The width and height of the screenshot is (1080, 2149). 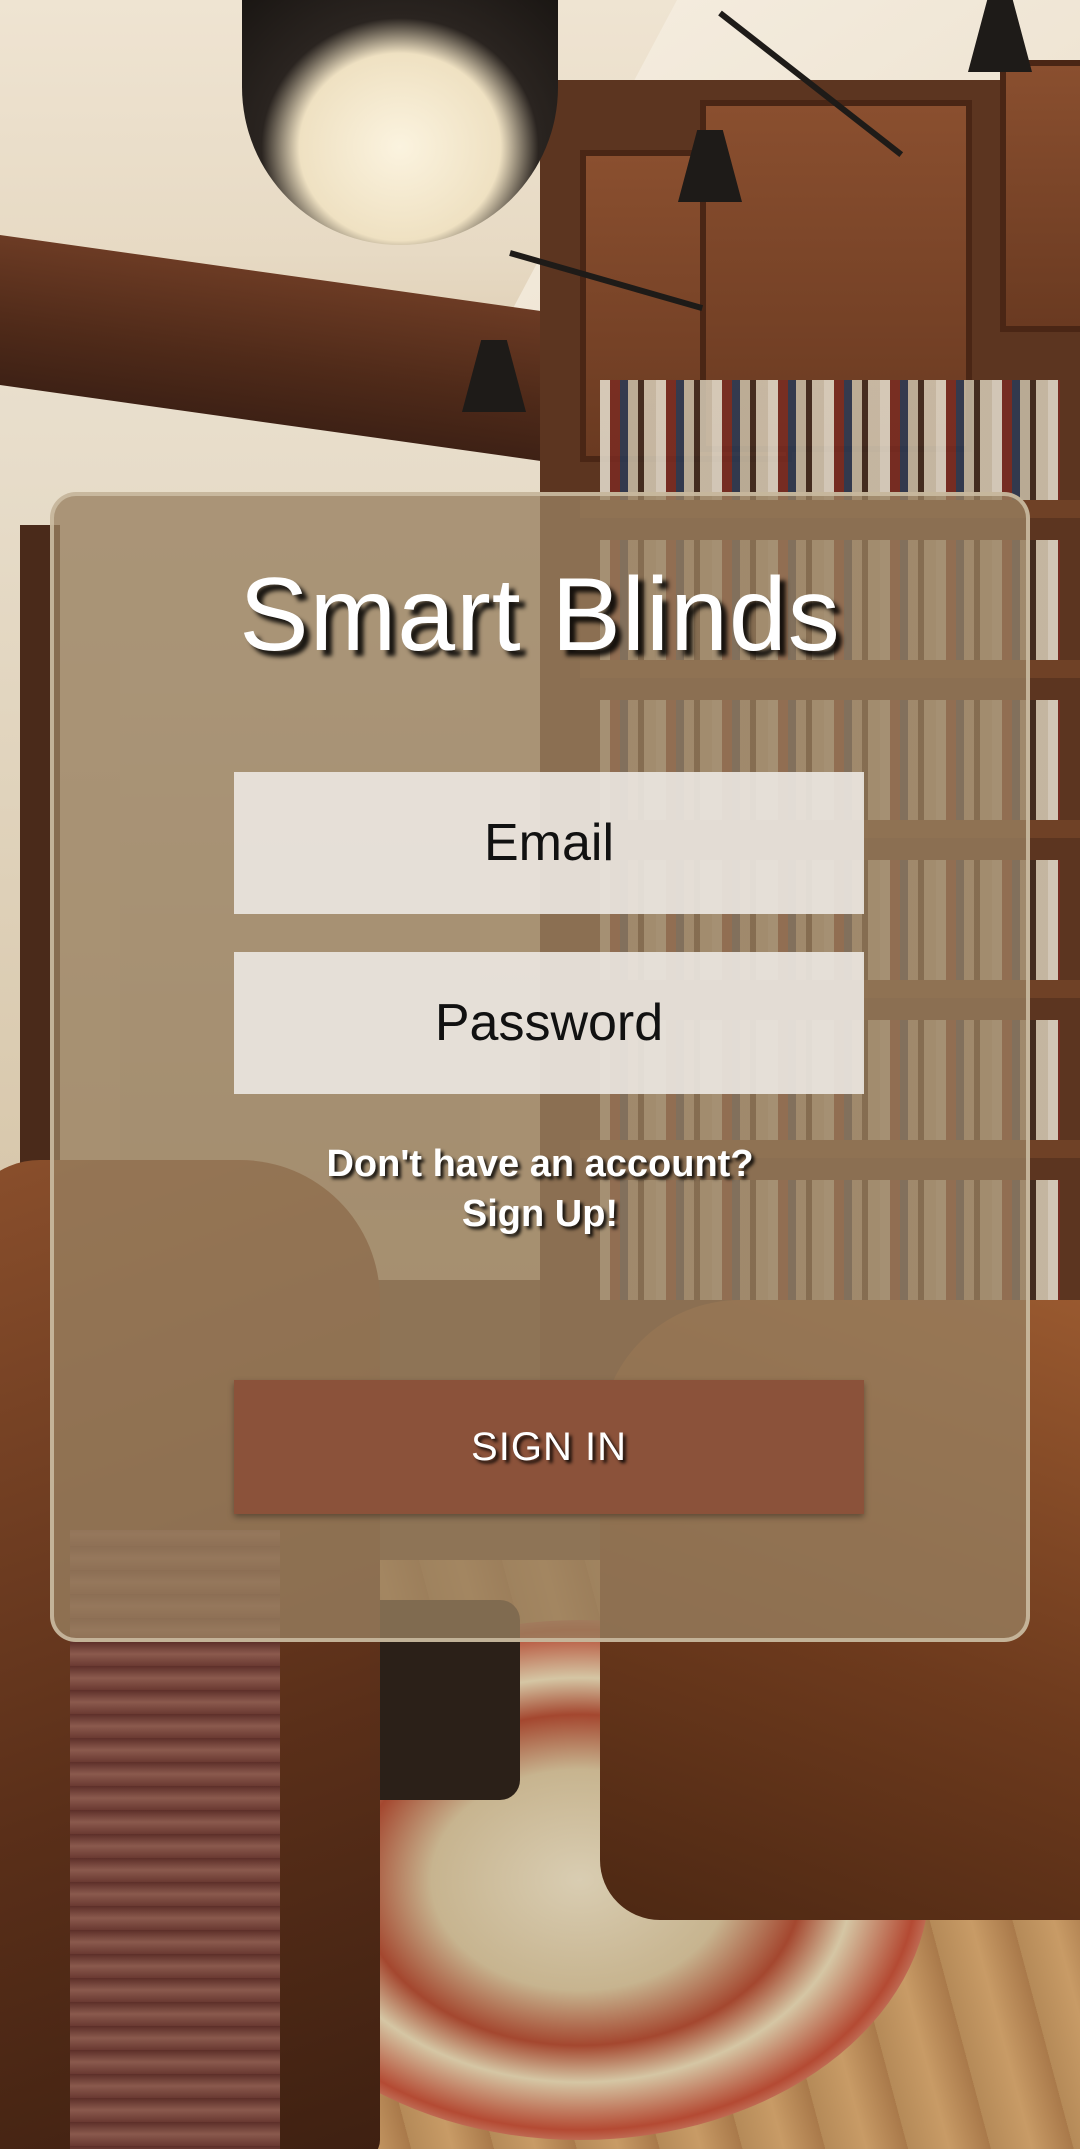 What do you see at coordinates (549, 1447) in the screenshot?
I see `sign-in-button: SIGN IN` at bounding box center [549, 1447].